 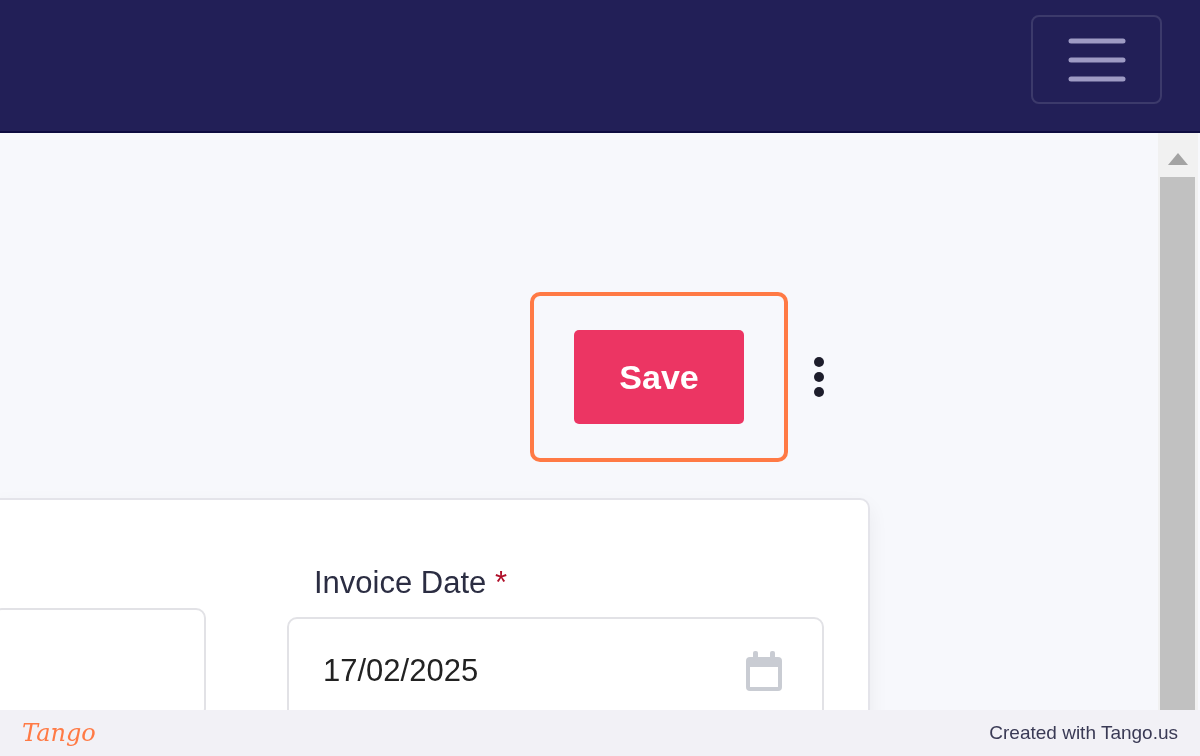 I want to click on credit-text: Created with Tango.us, so click(x=1083, y=732).